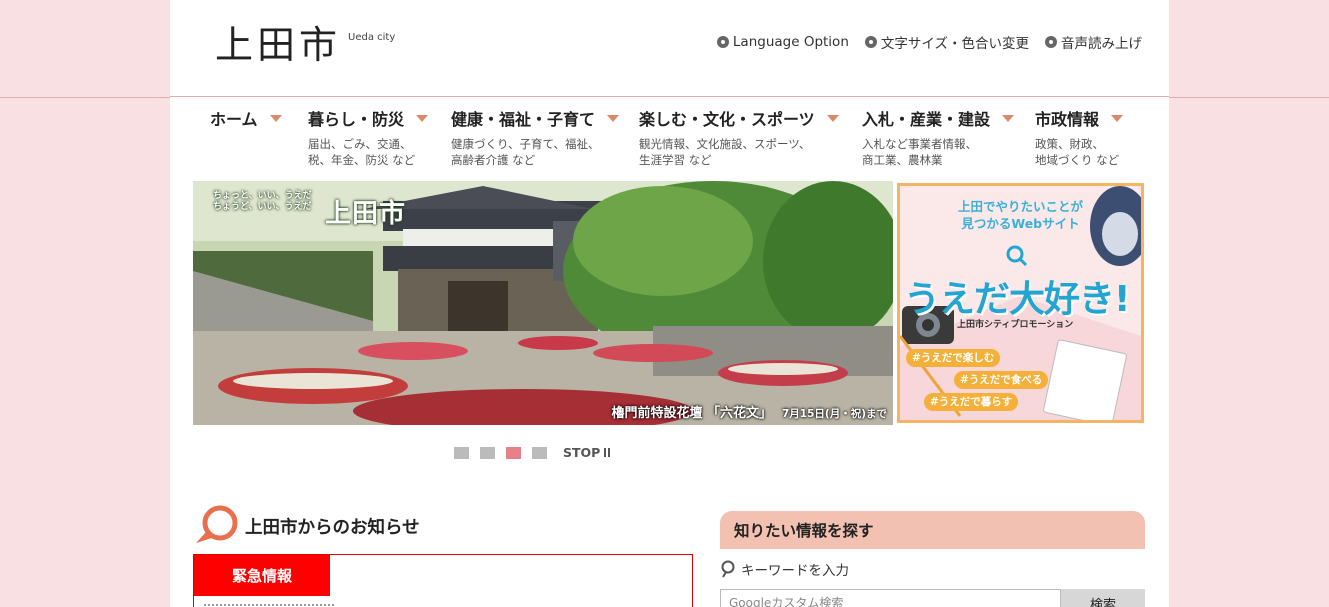 This screenshot has width=1329, height=607. What do you see at coordinates (932, 530) in the screenshot?
I see `search-panel-title: 知りたい情報を探す` at bounding box center [932, 530].